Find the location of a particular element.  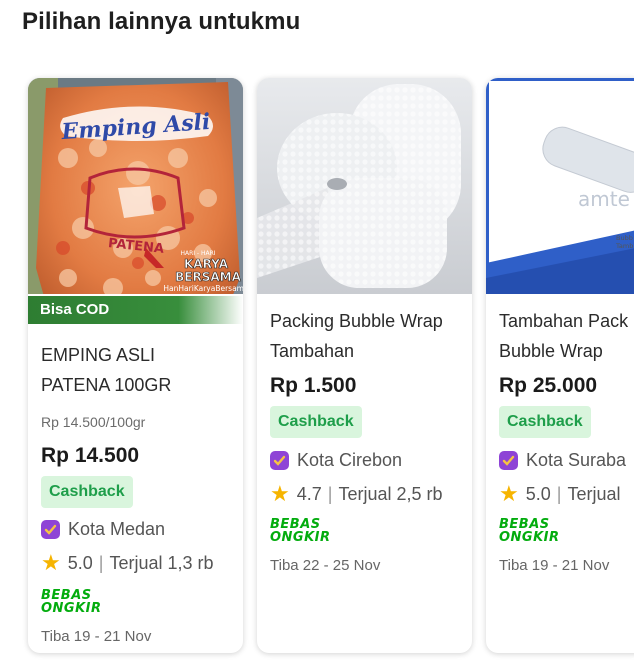

sold-count: Terjual 2,5 rb is located at coordinates (390, 493).